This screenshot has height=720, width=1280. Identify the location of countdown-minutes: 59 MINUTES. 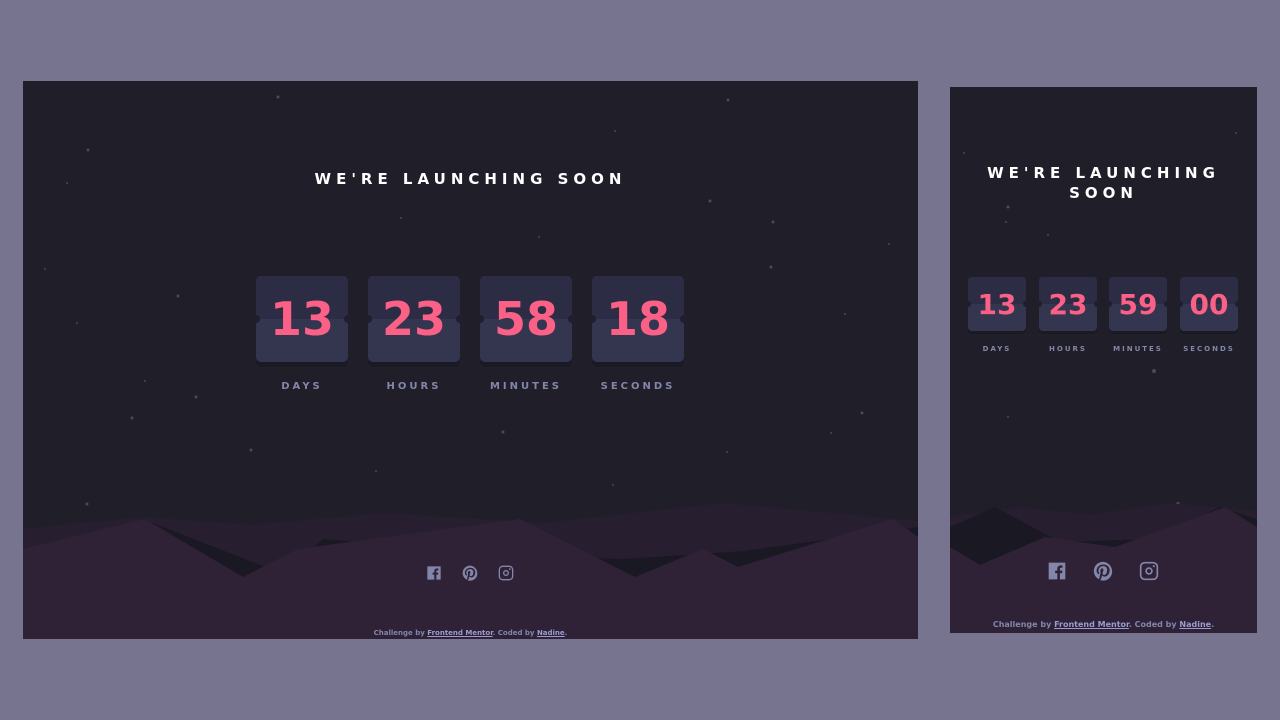
(1138, 317).